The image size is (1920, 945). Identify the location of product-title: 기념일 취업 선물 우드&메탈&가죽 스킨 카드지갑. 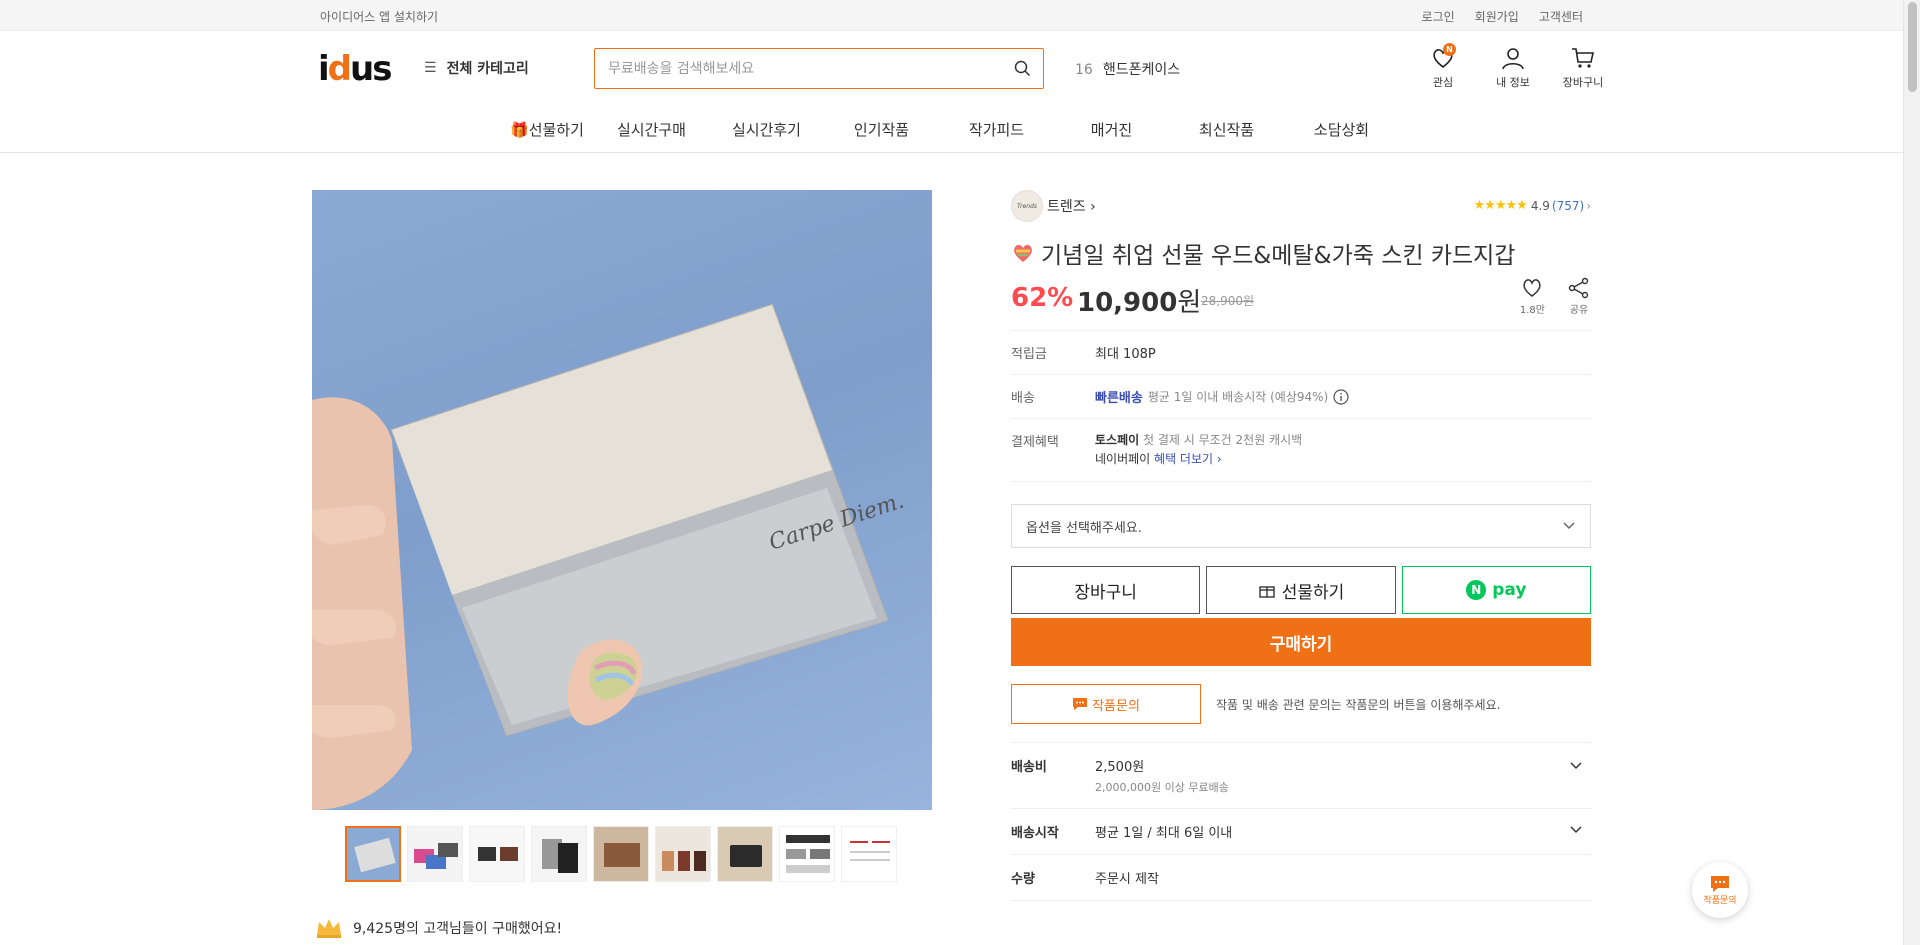
(1301, 253).